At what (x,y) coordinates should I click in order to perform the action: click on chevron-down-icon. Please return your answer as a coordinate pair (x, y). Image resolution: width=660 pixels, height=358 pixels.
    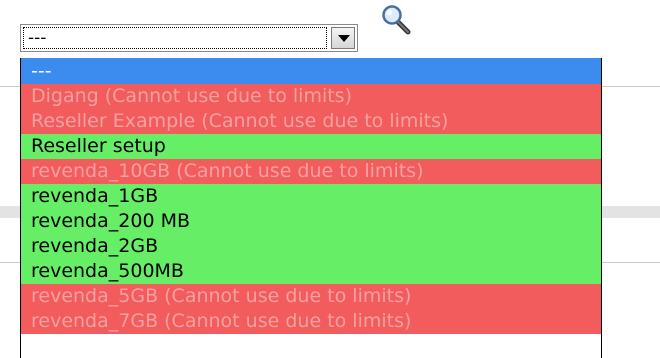
    Looking at the image, I should click on (344, 38).